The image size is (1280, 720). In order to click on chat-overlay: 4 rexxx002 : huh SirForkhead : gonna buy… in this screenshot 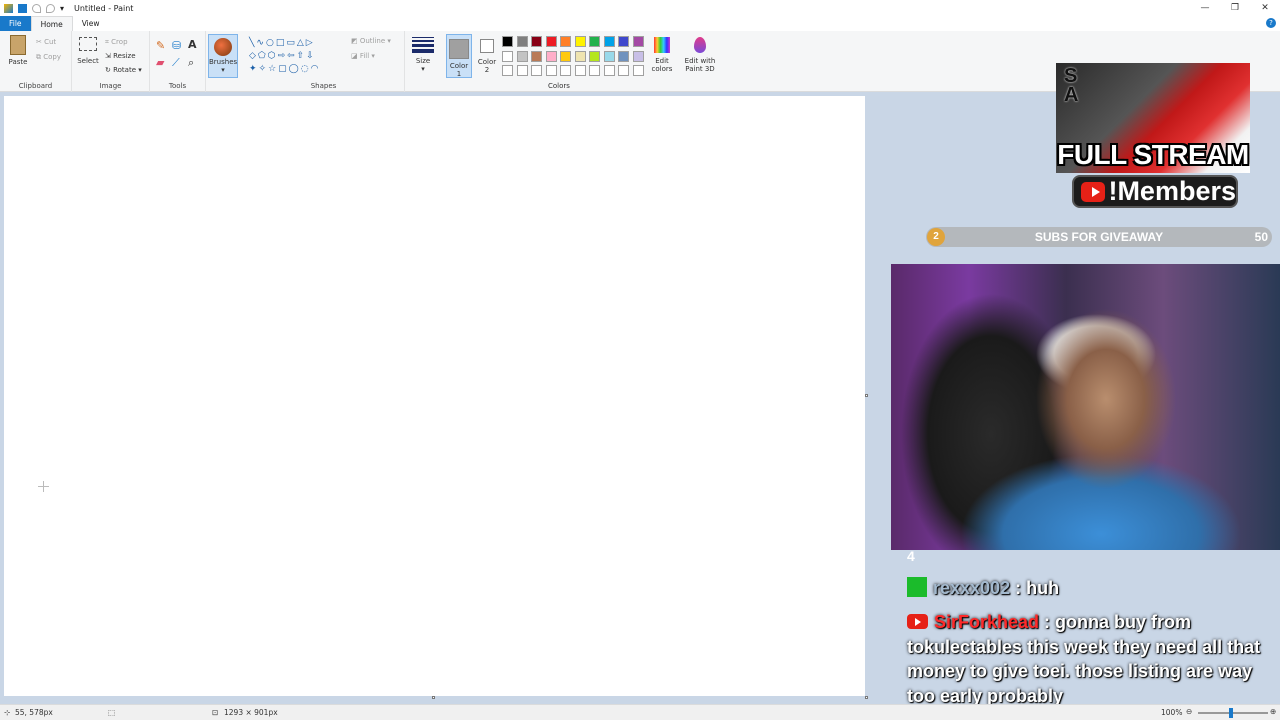, I will do `click(1085, 627)`.